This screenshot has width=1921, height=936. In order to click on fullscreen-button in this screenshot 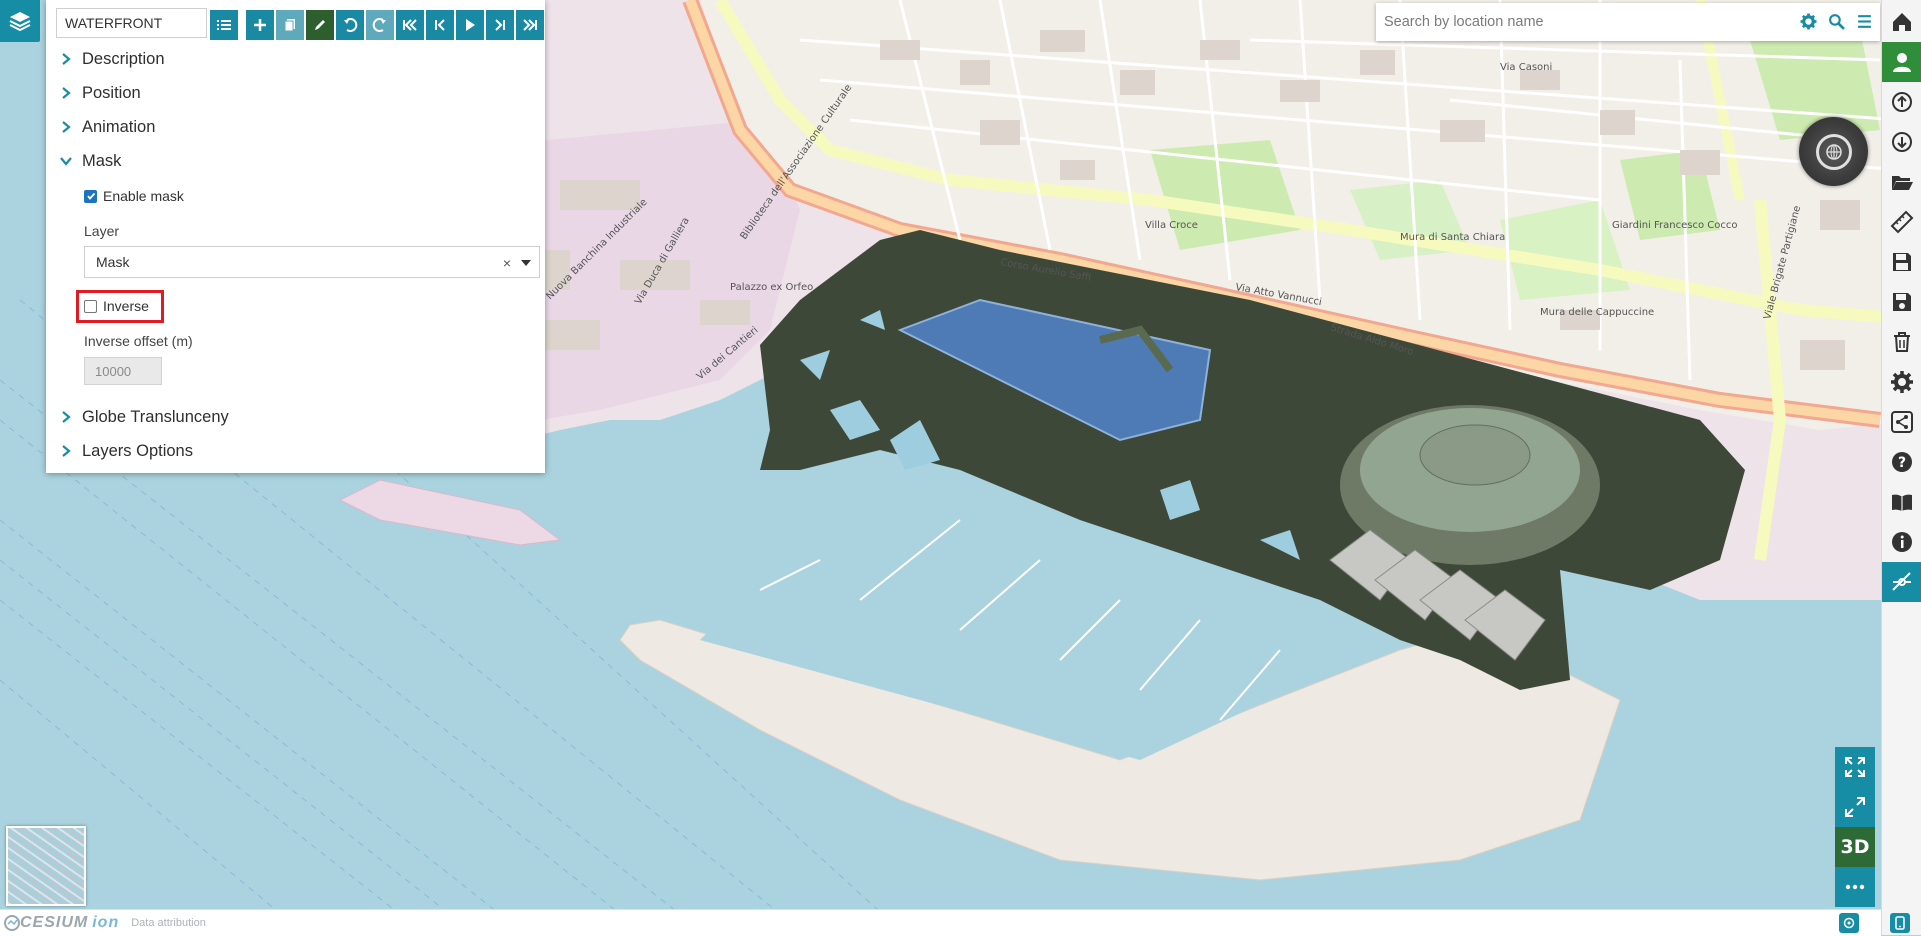, I will do `click(1855, 767)`.